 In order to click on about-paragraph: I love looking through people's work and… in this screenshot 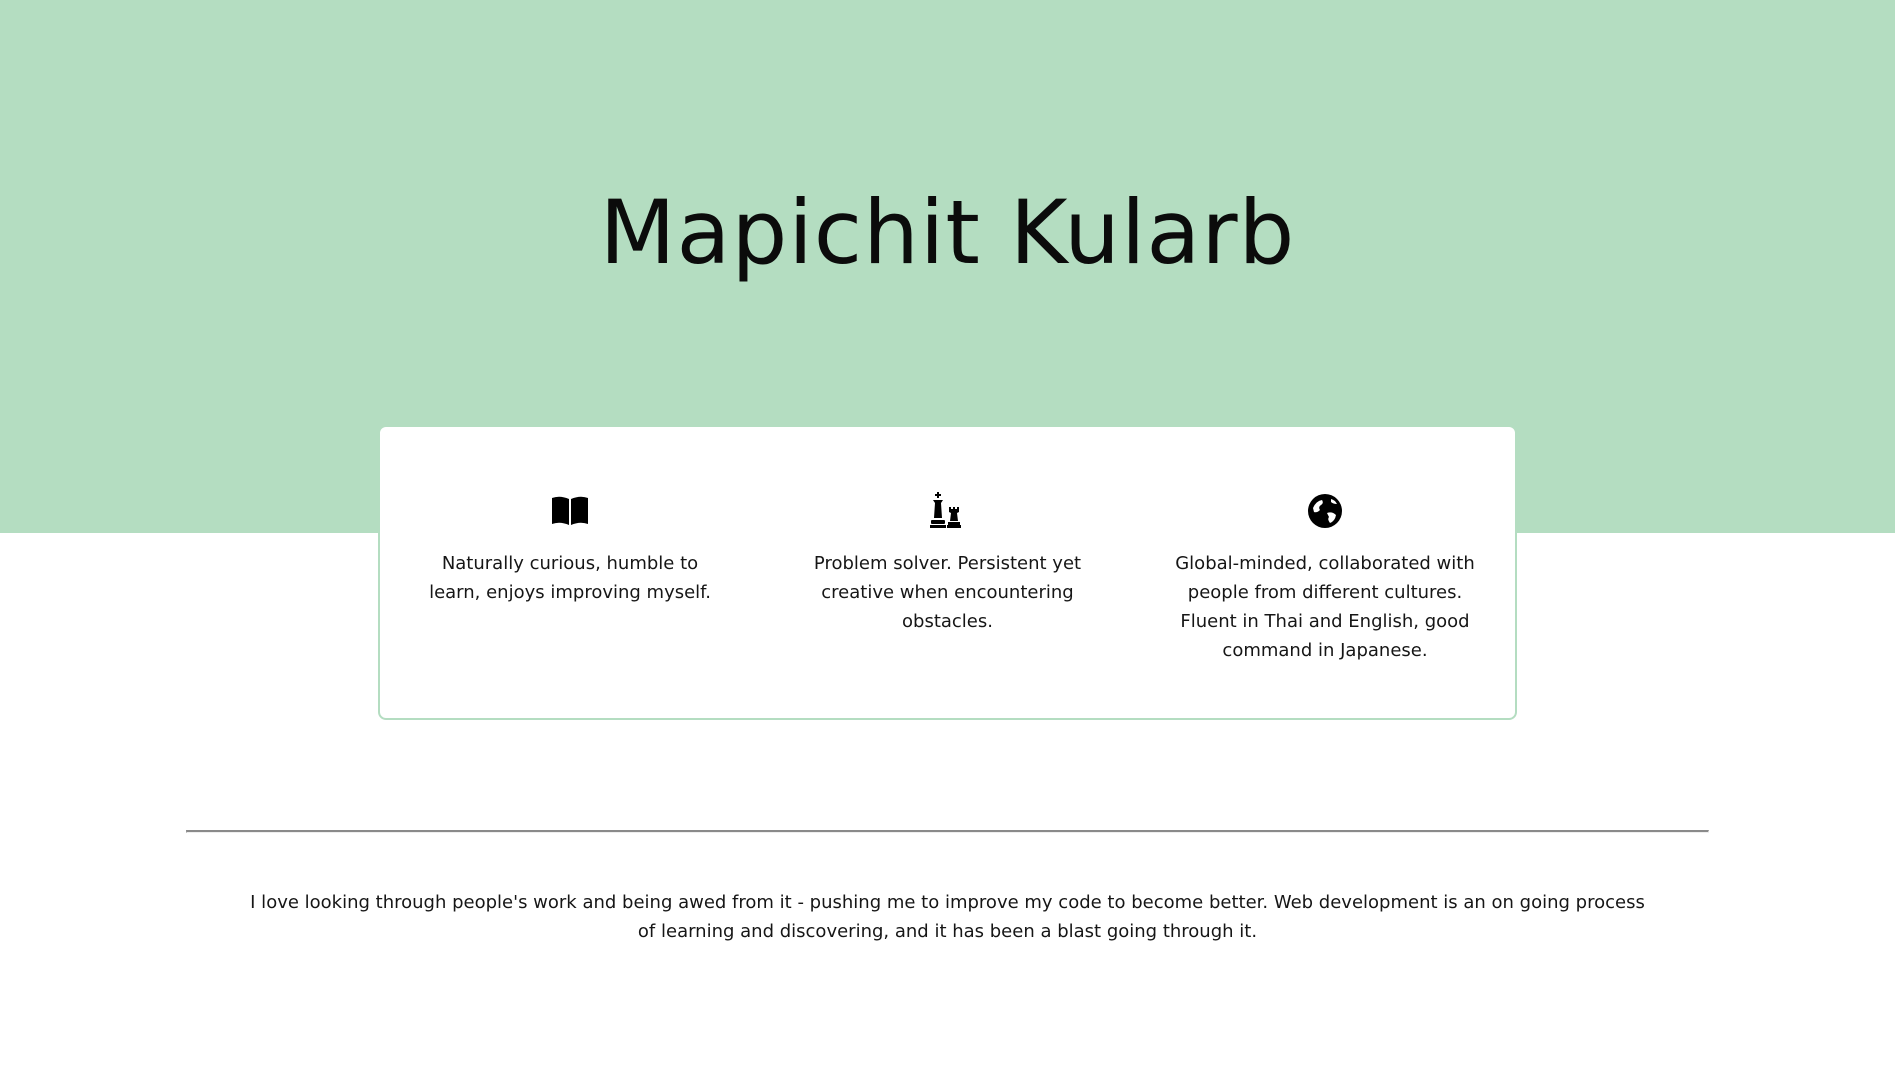, I will do `click(947, 917)`.